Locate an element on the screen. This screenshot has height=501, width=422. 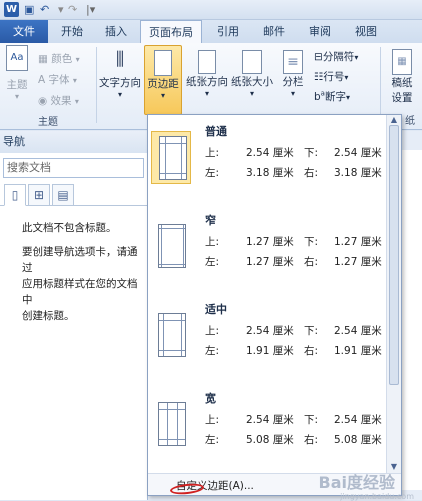
size-button: 纸张大小 ▾ is located at coordinates (252, 71).